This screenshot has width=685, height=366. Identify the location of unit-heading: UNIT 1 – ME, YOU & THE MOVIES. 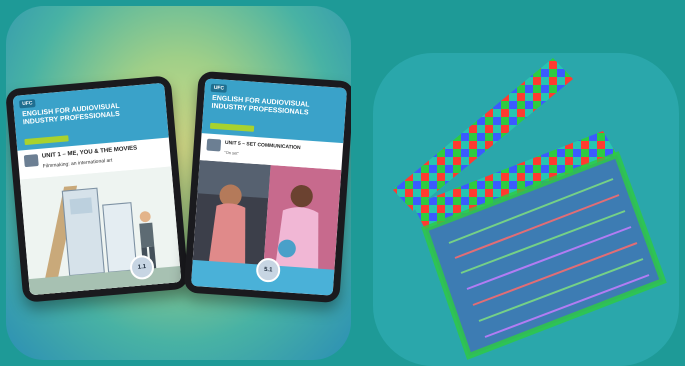
(89, 152).